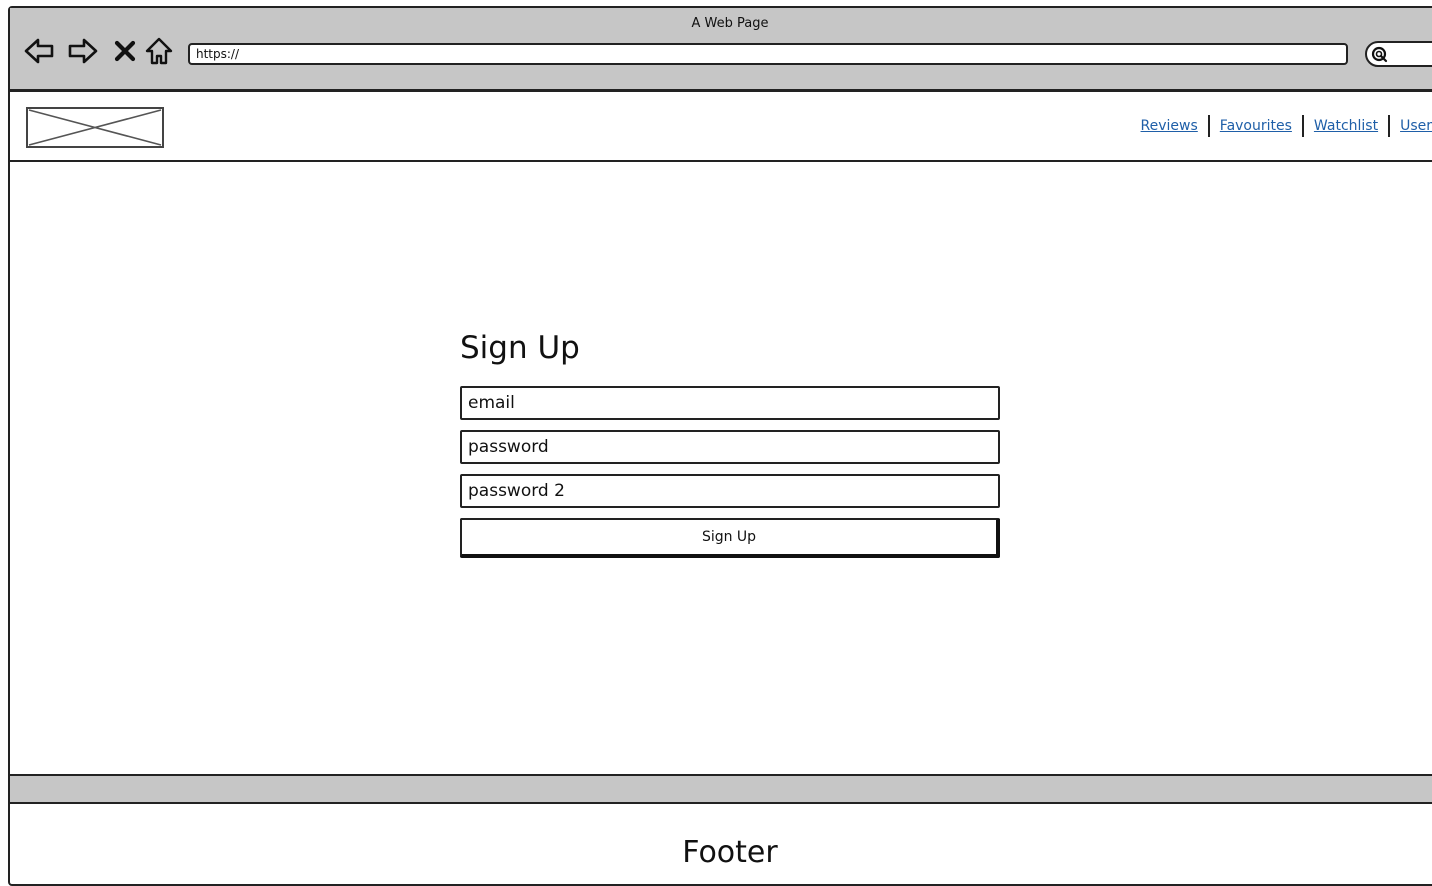 This screenshot has height=886, width=1432. Describe the element at coordinates (159, 51) in the screenshot. I see `home-icon` at that location.